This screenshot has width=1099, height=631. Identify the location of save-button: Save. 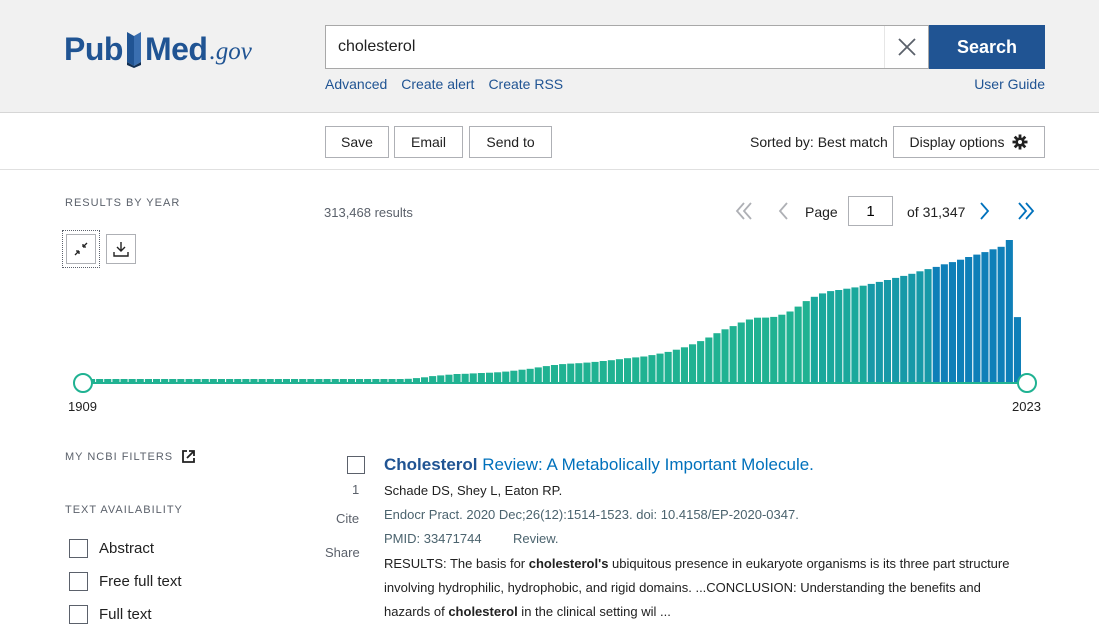
(357, 142).